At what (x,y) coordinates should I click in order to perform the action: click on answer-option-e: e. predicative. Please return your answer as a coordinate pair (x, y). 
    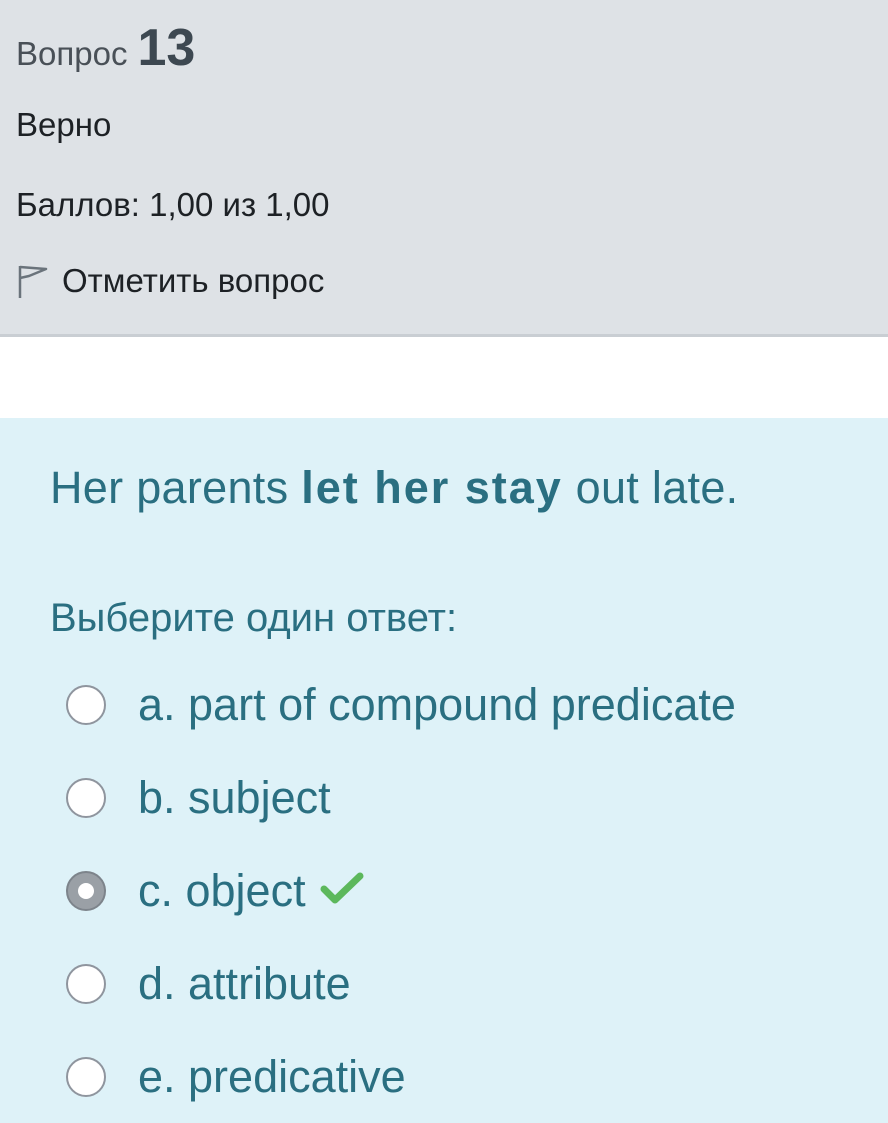
    Looking at the image, I should click on (466, 1076).